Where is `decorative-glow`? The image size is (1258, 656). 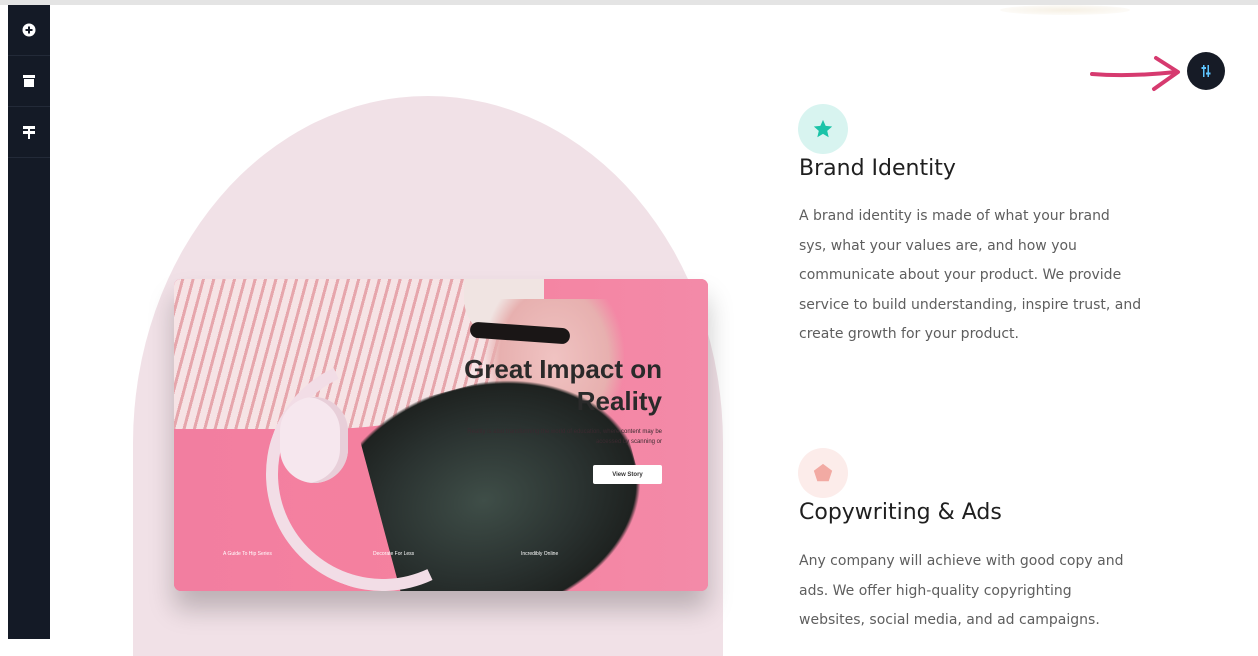
decorative-glow is located at coordinates (1065, 10).